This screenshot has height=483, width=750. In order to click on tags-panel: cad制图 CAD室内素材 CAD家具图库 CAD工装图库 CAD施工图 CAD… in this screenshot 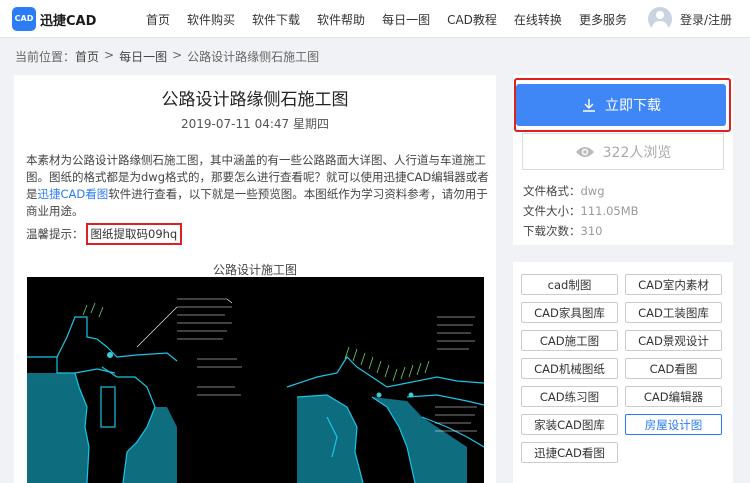, I will do `click(623, 372)`.